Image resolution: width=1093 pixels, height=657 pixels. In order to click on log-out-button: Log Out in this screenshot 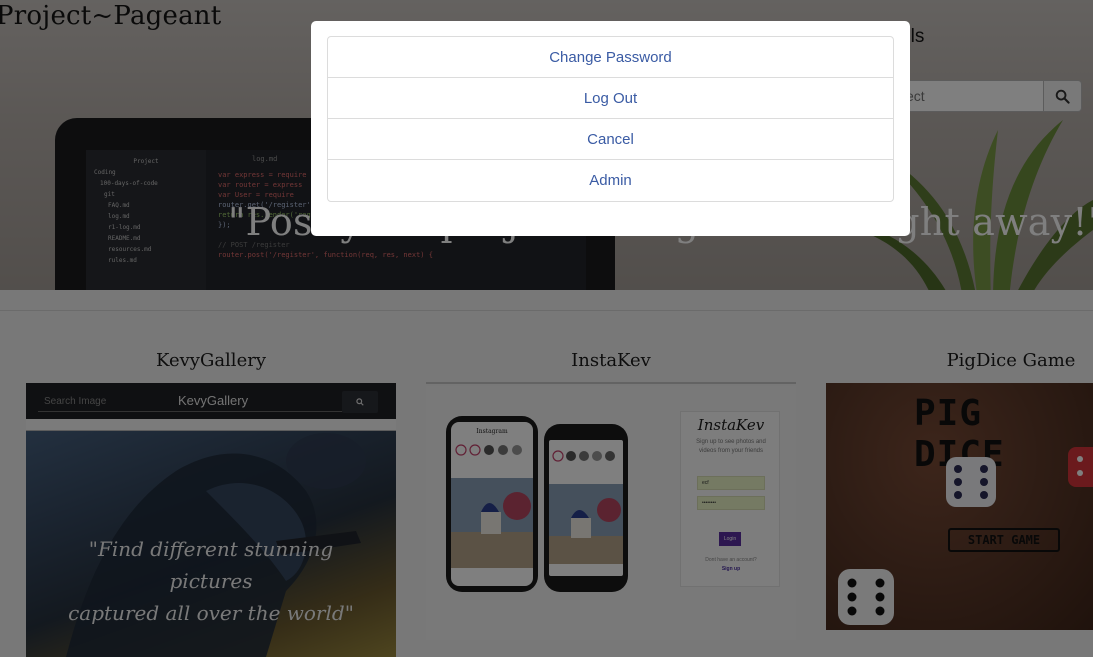, I will do `click(610, 98)`.